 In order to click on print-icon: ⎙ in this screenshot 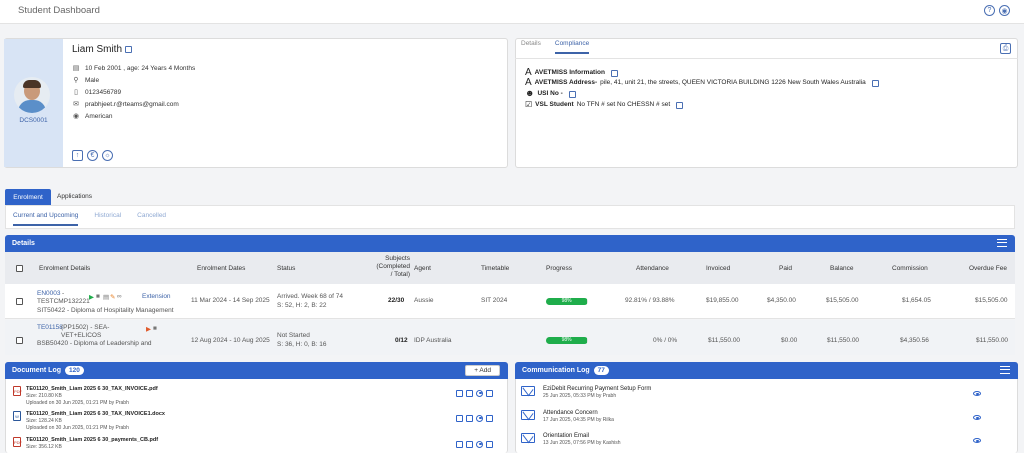, I will do `click(1005, 48)`.